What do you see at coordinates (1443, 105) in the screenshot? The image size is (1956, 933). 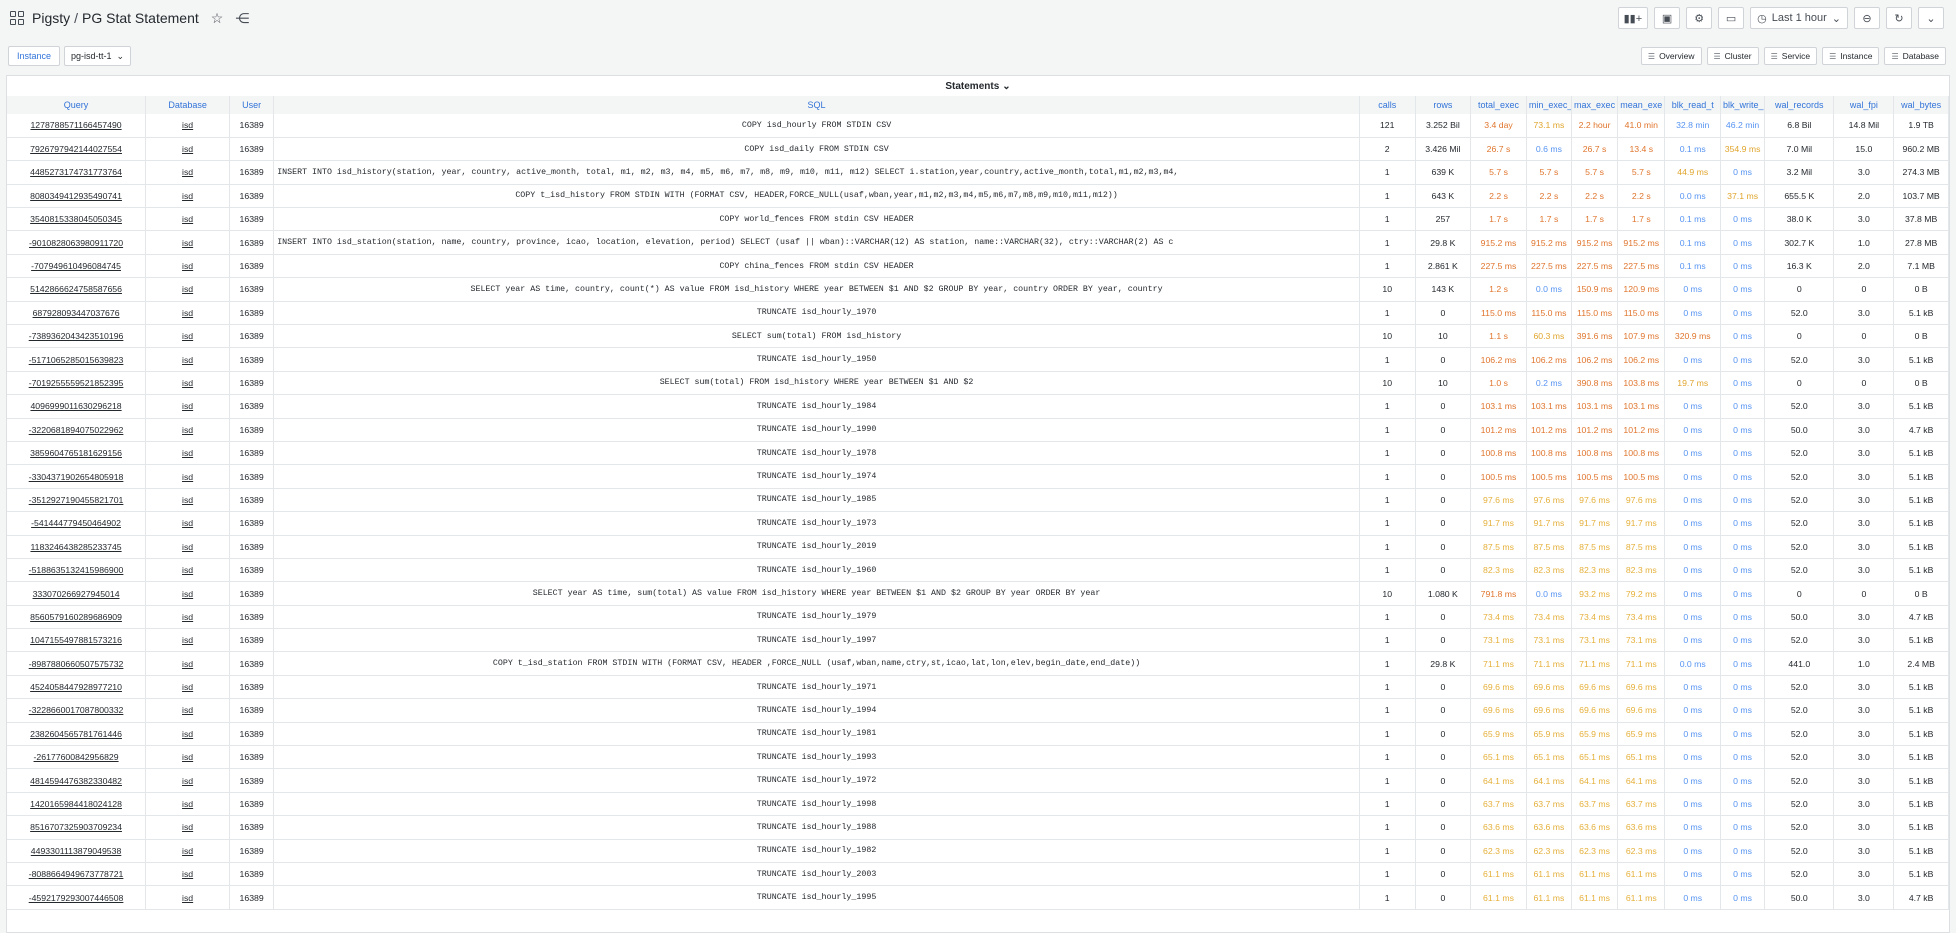 I see `column-header-rows: rows` at bounding box center [1443, 105].